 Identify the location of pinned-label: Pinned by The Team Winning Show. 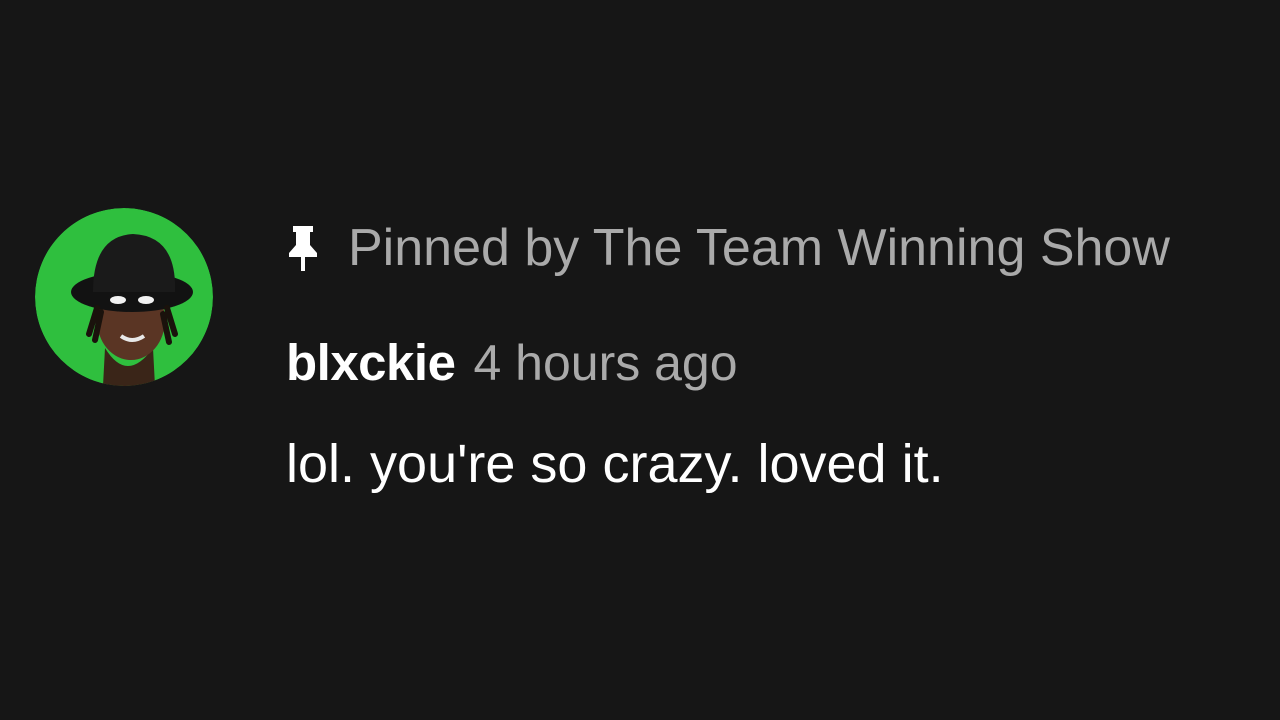
(728, 248).